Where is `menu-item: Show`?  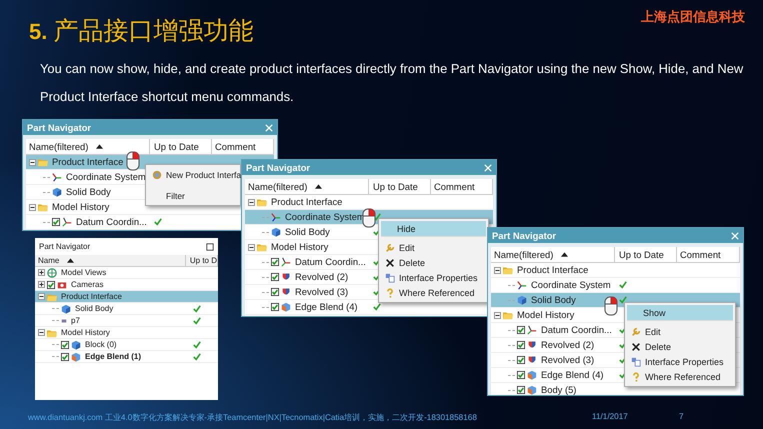
menu-item: Show is located at coordinates (680, 313).